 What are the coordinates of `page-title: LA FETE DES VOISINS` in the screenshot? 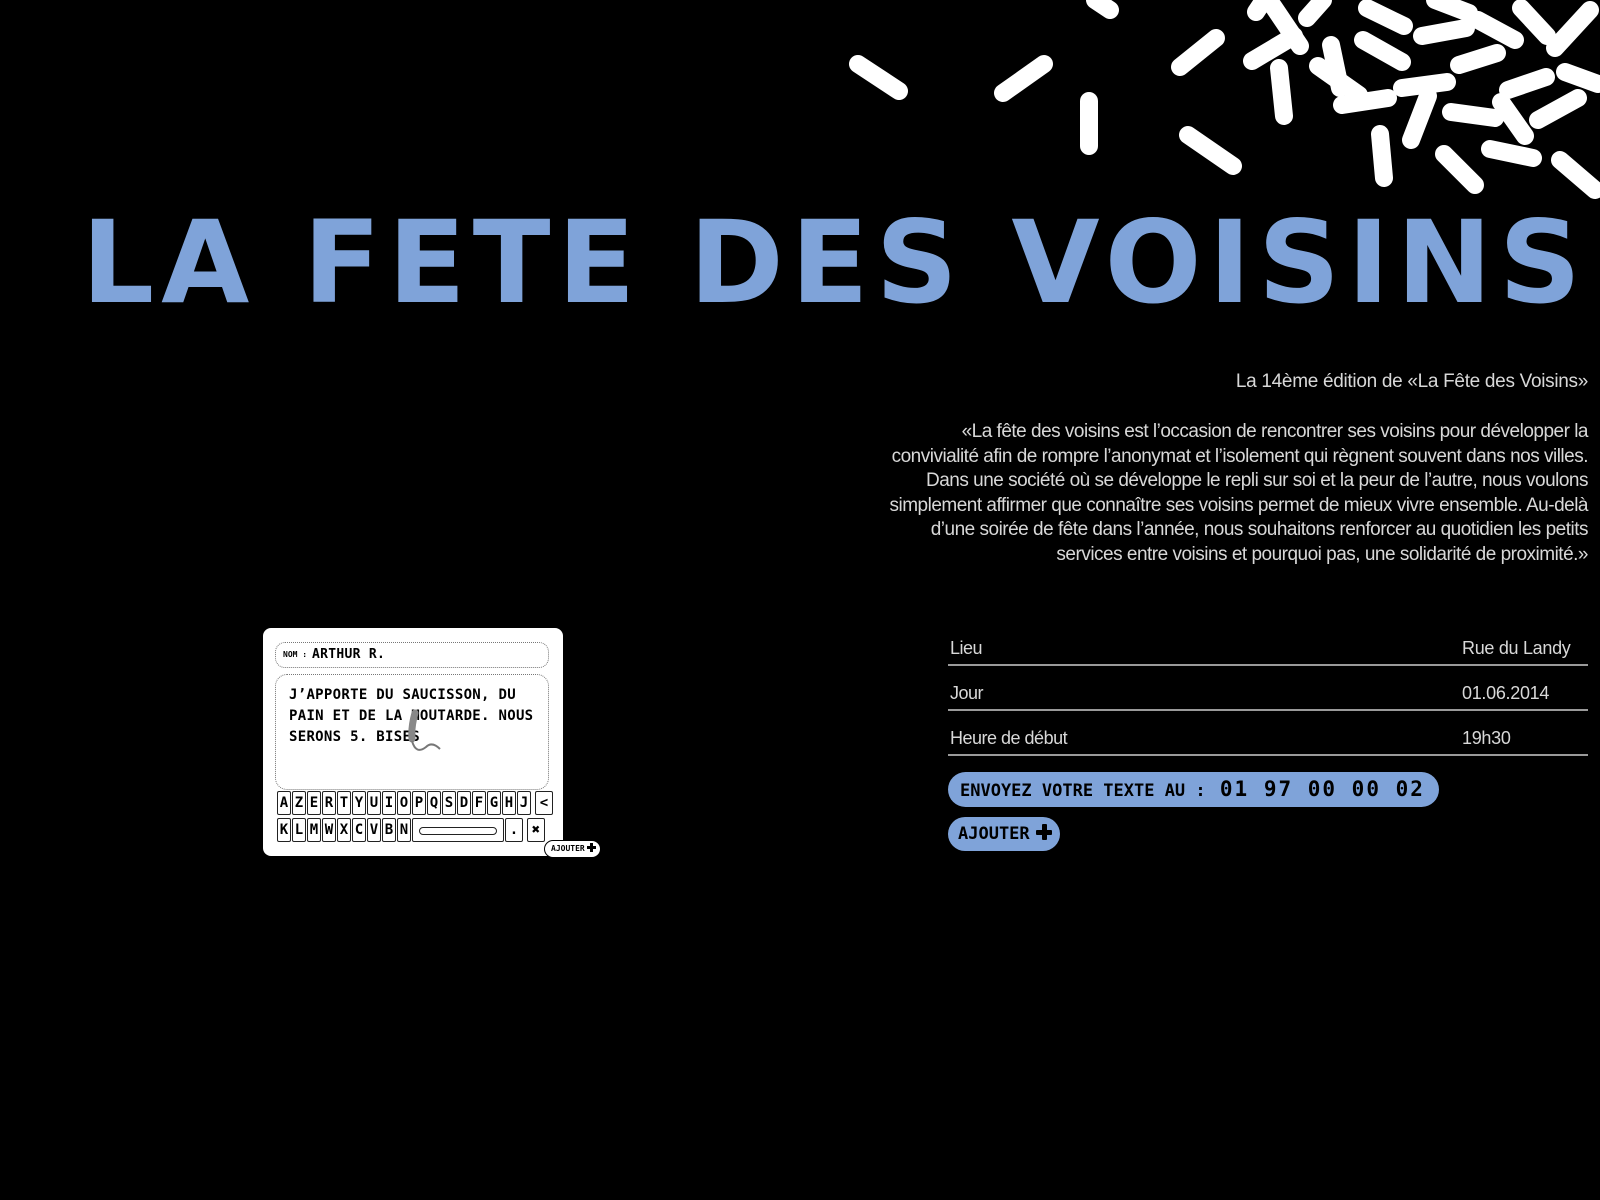 It's located at (834, 262).